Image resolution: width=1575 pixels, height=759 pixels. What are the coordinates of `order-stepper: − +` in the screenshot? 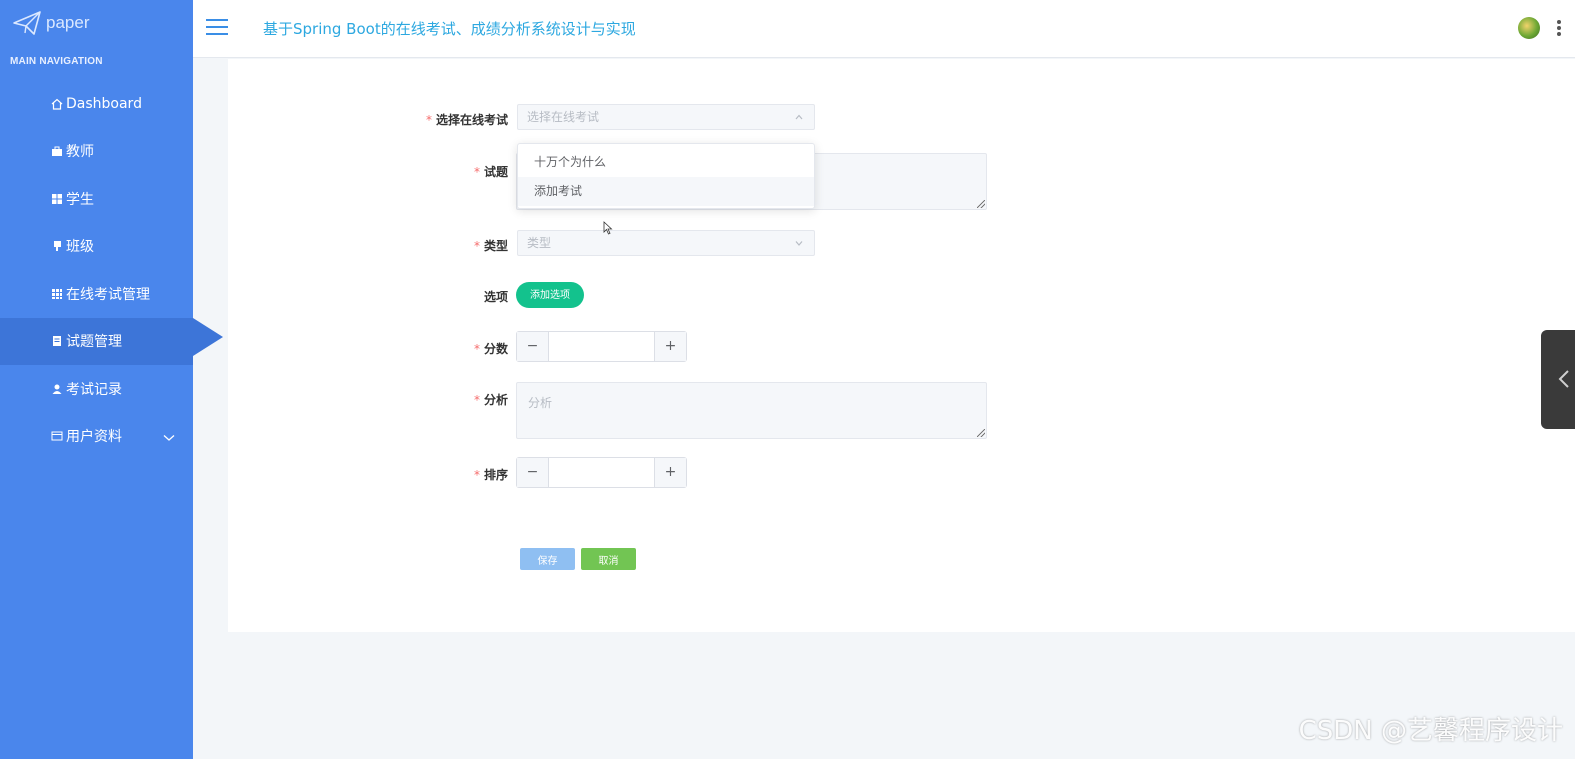 It's located at (601, 473).